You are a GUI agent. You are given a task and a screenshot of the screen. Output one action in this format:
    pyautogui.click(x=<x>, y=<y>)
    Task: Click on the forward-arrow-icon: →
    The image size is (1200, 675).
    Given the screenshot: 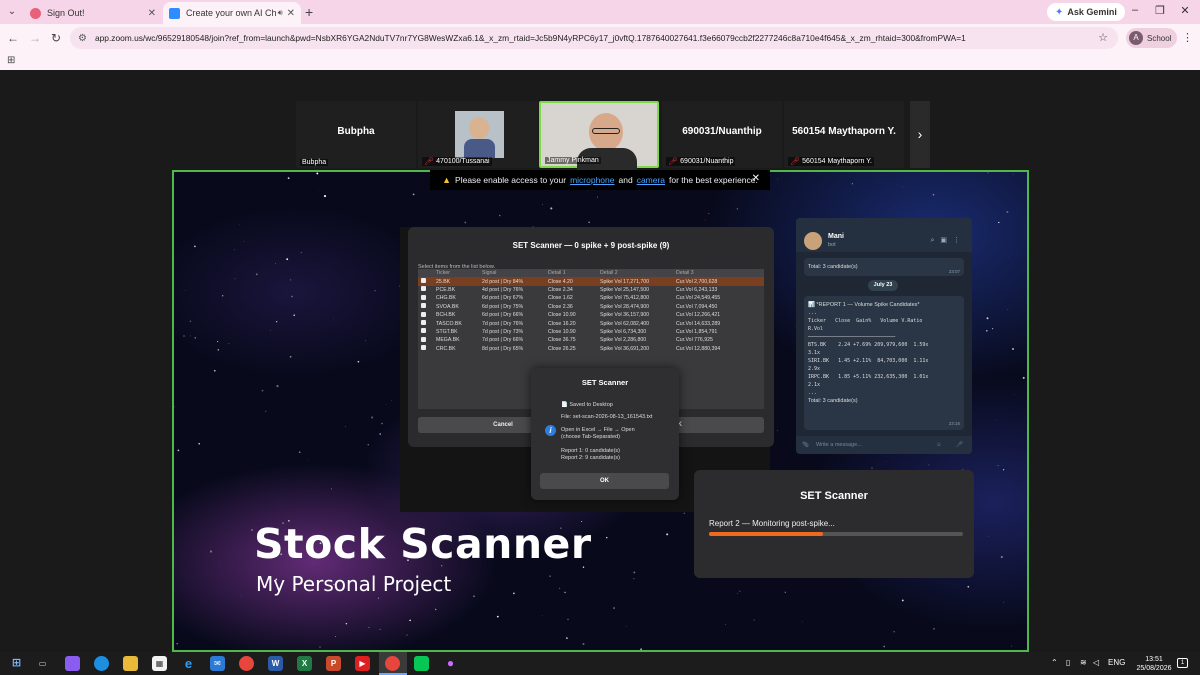 What is the action you would take?
    pyautogui.click(x=35, y=38)
    